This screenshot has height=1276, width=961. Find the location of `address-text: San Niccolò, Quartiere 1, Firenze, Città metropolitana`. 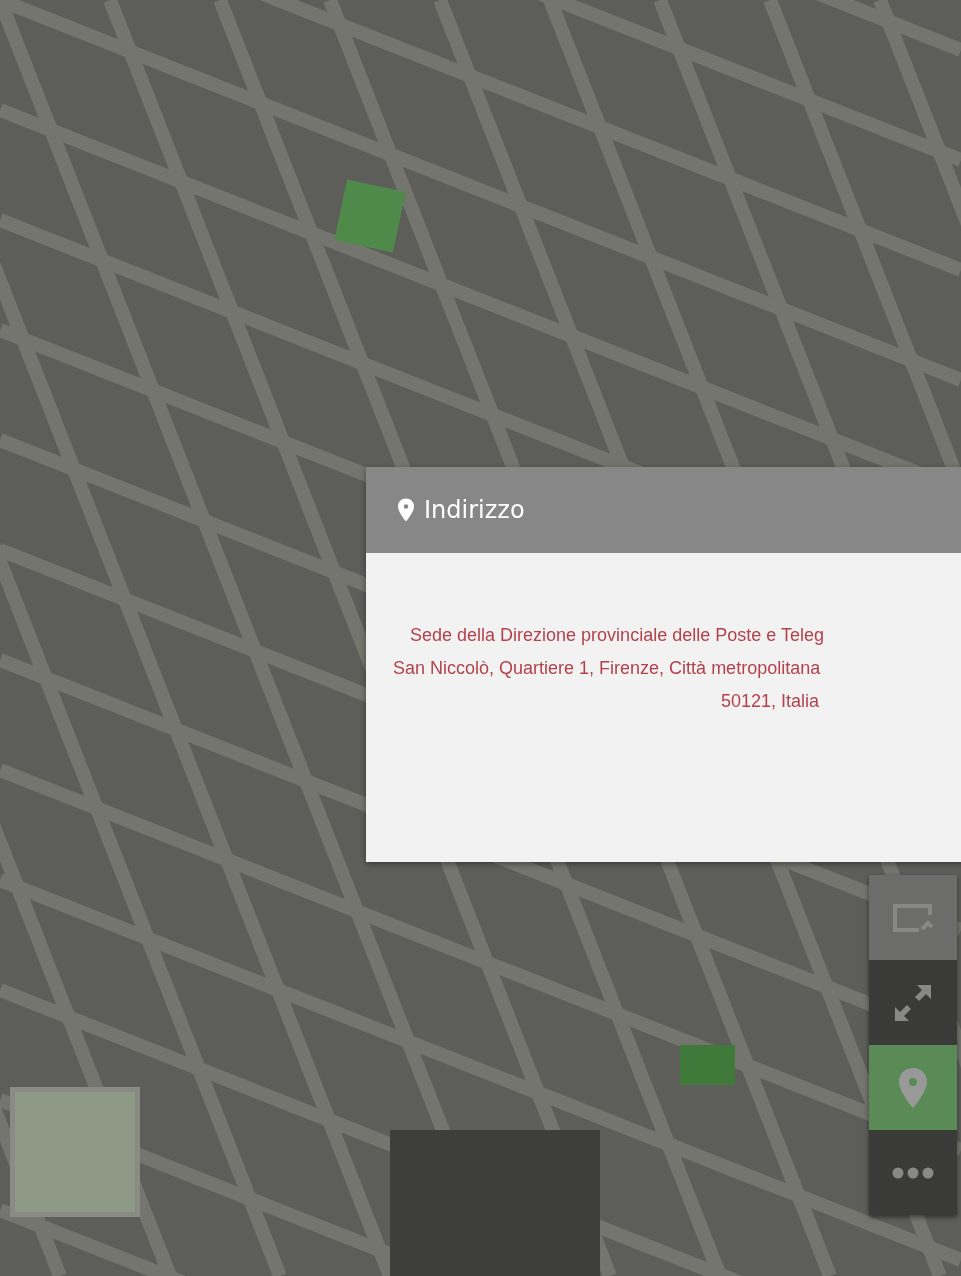

address-text: San Niccolò, Quartiere 1, Firenze, Città metropolitana is located at coordinates (607, 668).